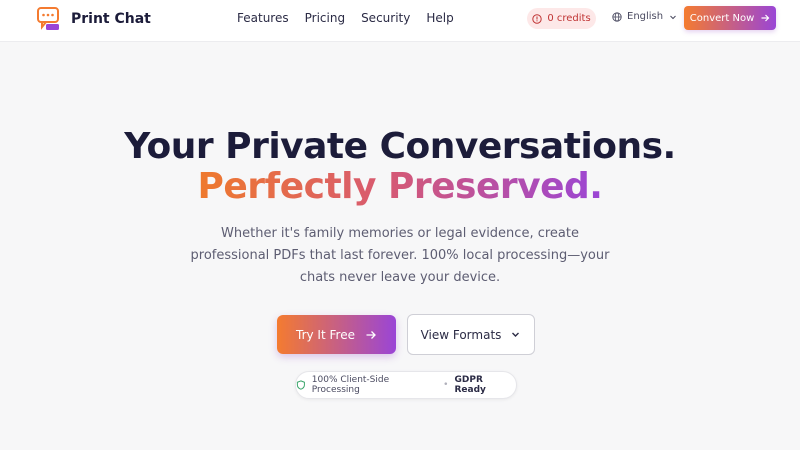 The height and width of the screenshot is (450, 800). I want to click on processing-label: 100% Client-Side Processing, so click(350, 385).